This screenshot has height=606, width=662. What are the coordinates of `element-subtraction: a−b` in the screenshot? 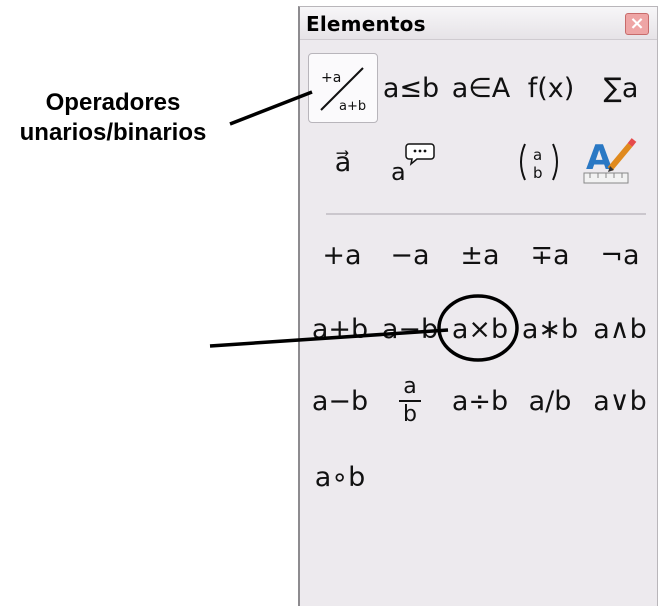 It's located at (340, 401).